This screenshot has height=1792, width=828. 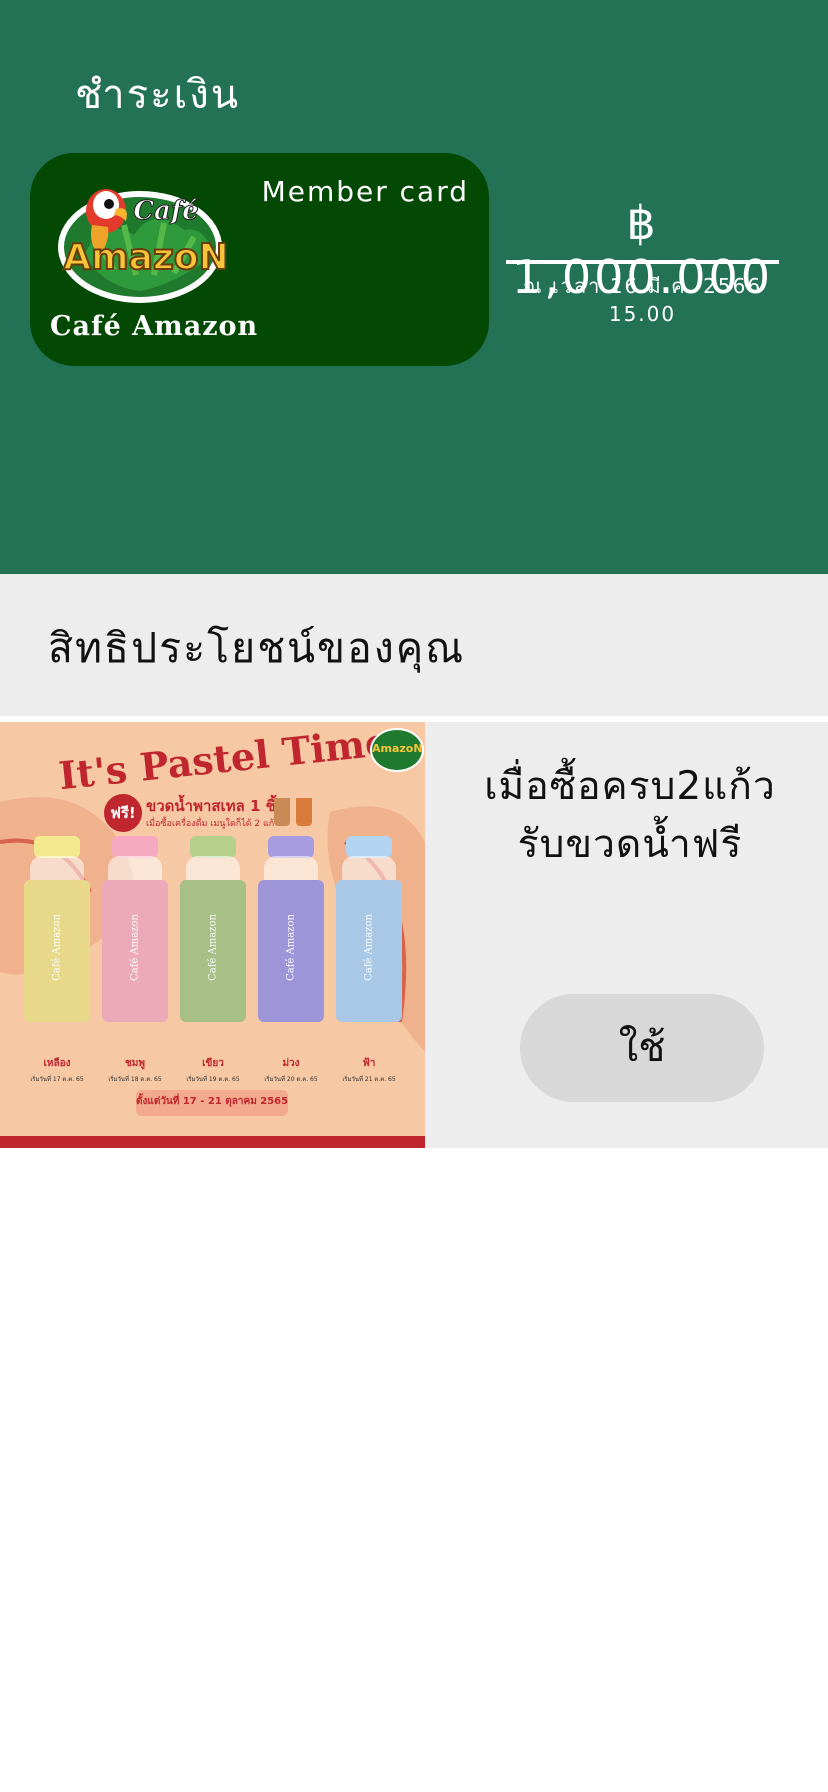 I want to click on brand-name: Café Amazon, so click(x=154, y=326).